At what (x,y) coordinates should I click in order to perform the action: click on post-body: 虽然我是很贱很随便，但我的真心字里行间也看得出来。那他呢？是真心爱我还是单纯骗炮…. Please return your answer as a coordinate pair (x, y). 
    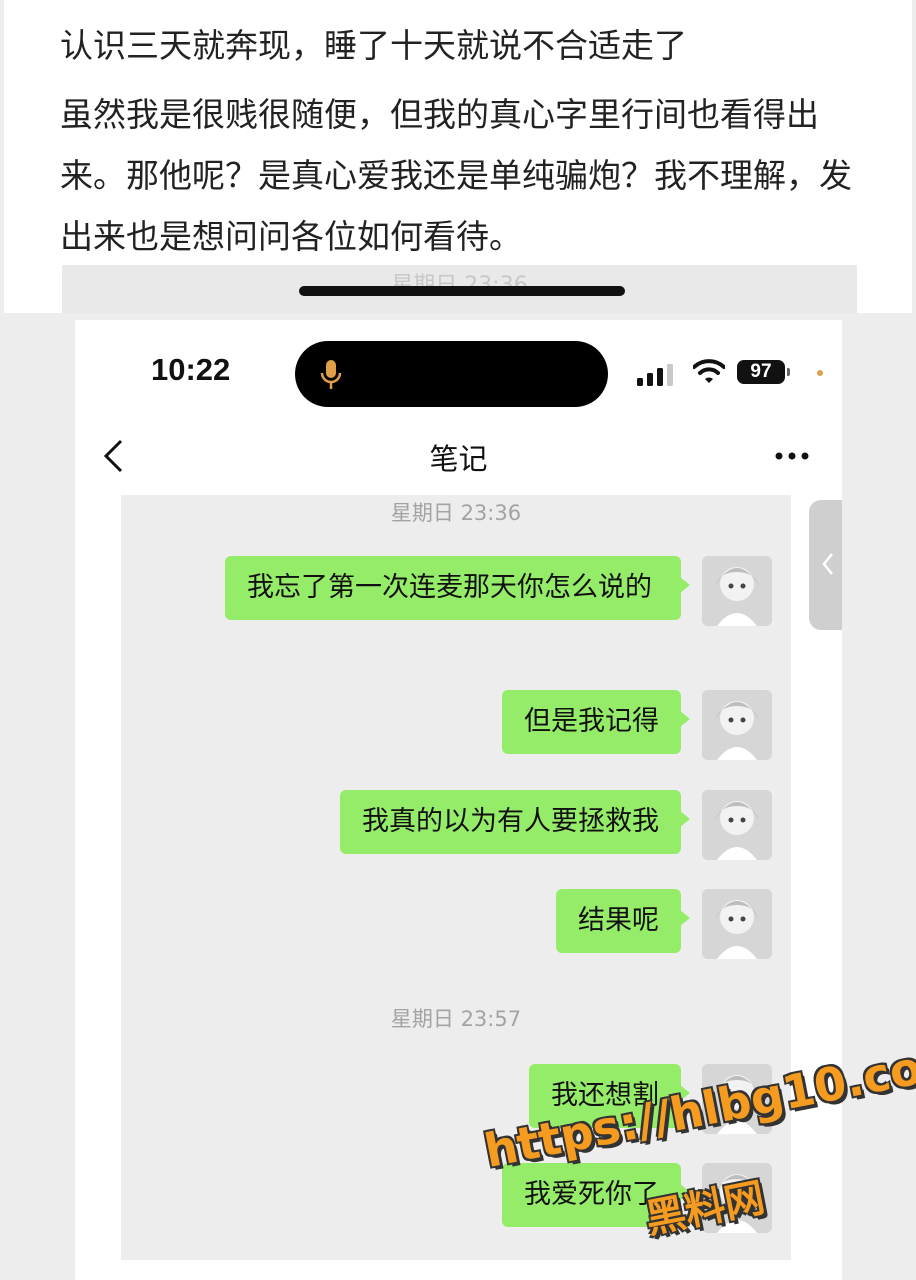
    Looking at the image, I should click on (456, 175).